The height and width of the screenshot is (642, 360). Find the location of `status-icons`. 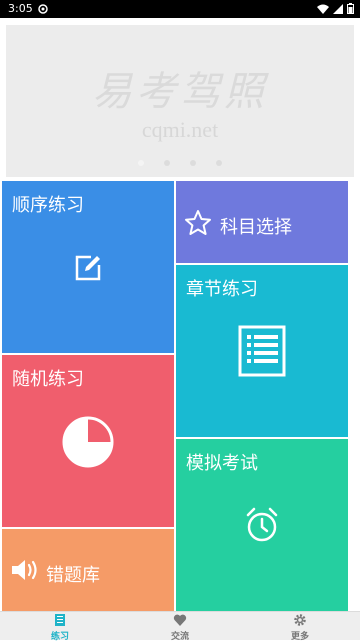

status-icons is located at coordinates (335, 8).